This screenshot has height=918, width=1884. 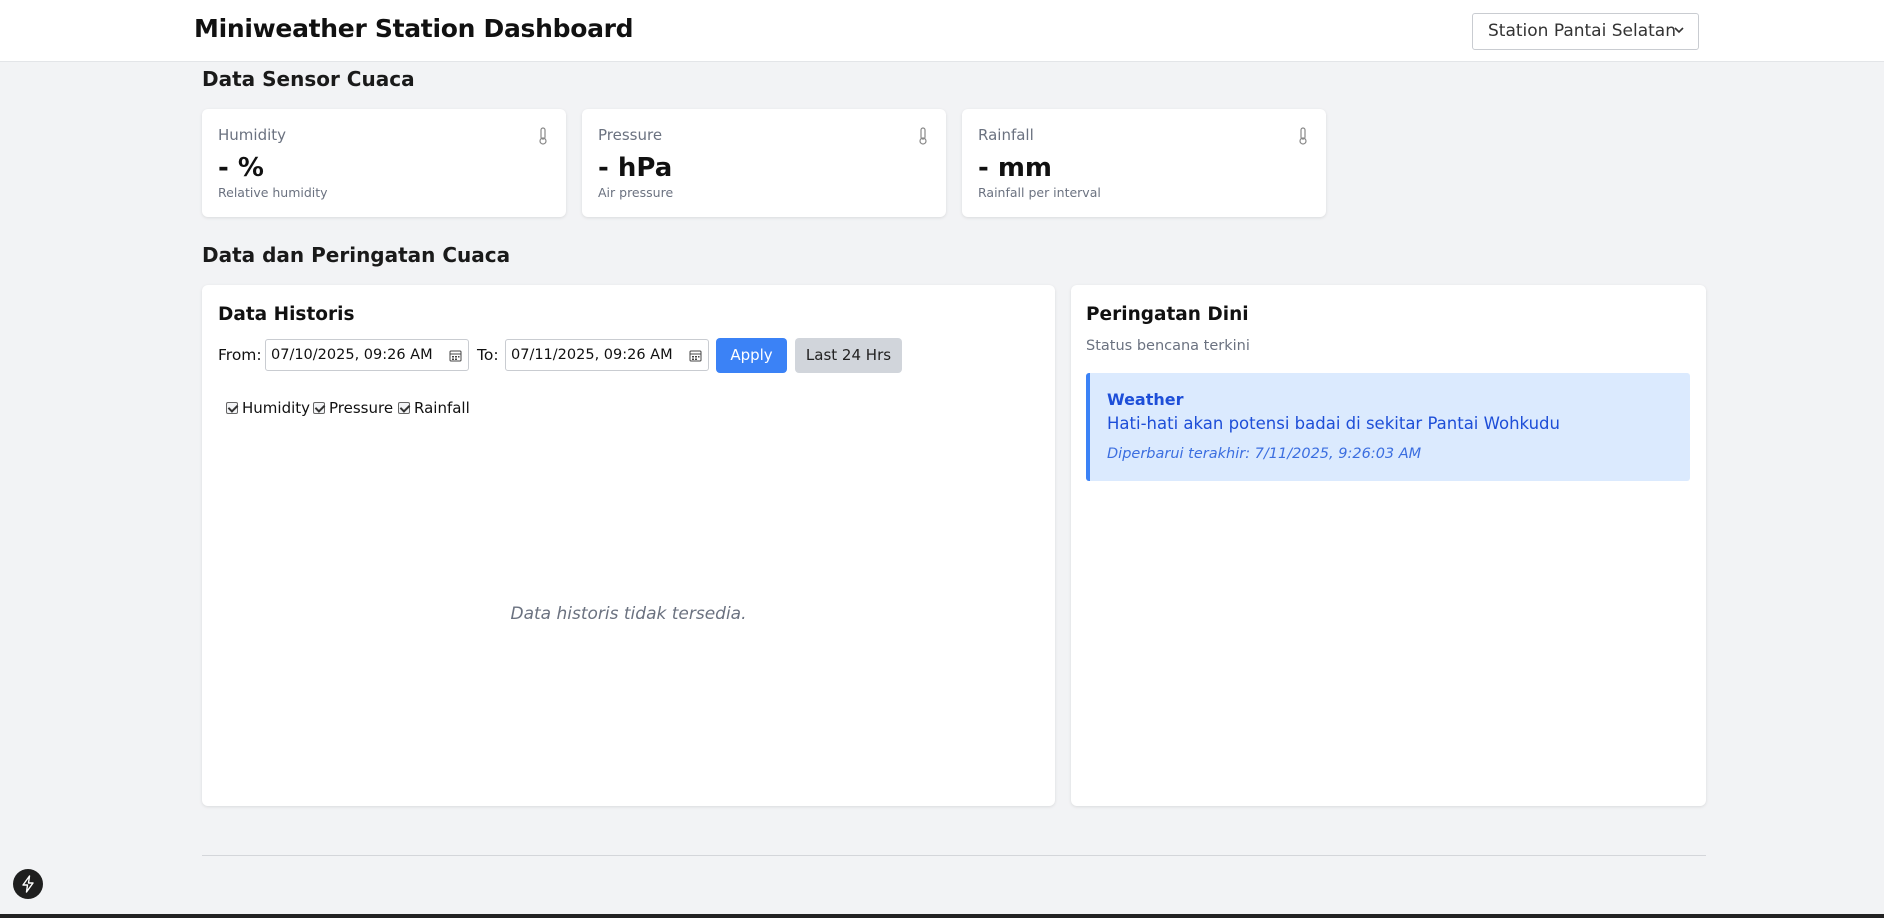 I want to click on from-date-input: 07/10/2025, 09:26 AM, so click(x=367, y=355).